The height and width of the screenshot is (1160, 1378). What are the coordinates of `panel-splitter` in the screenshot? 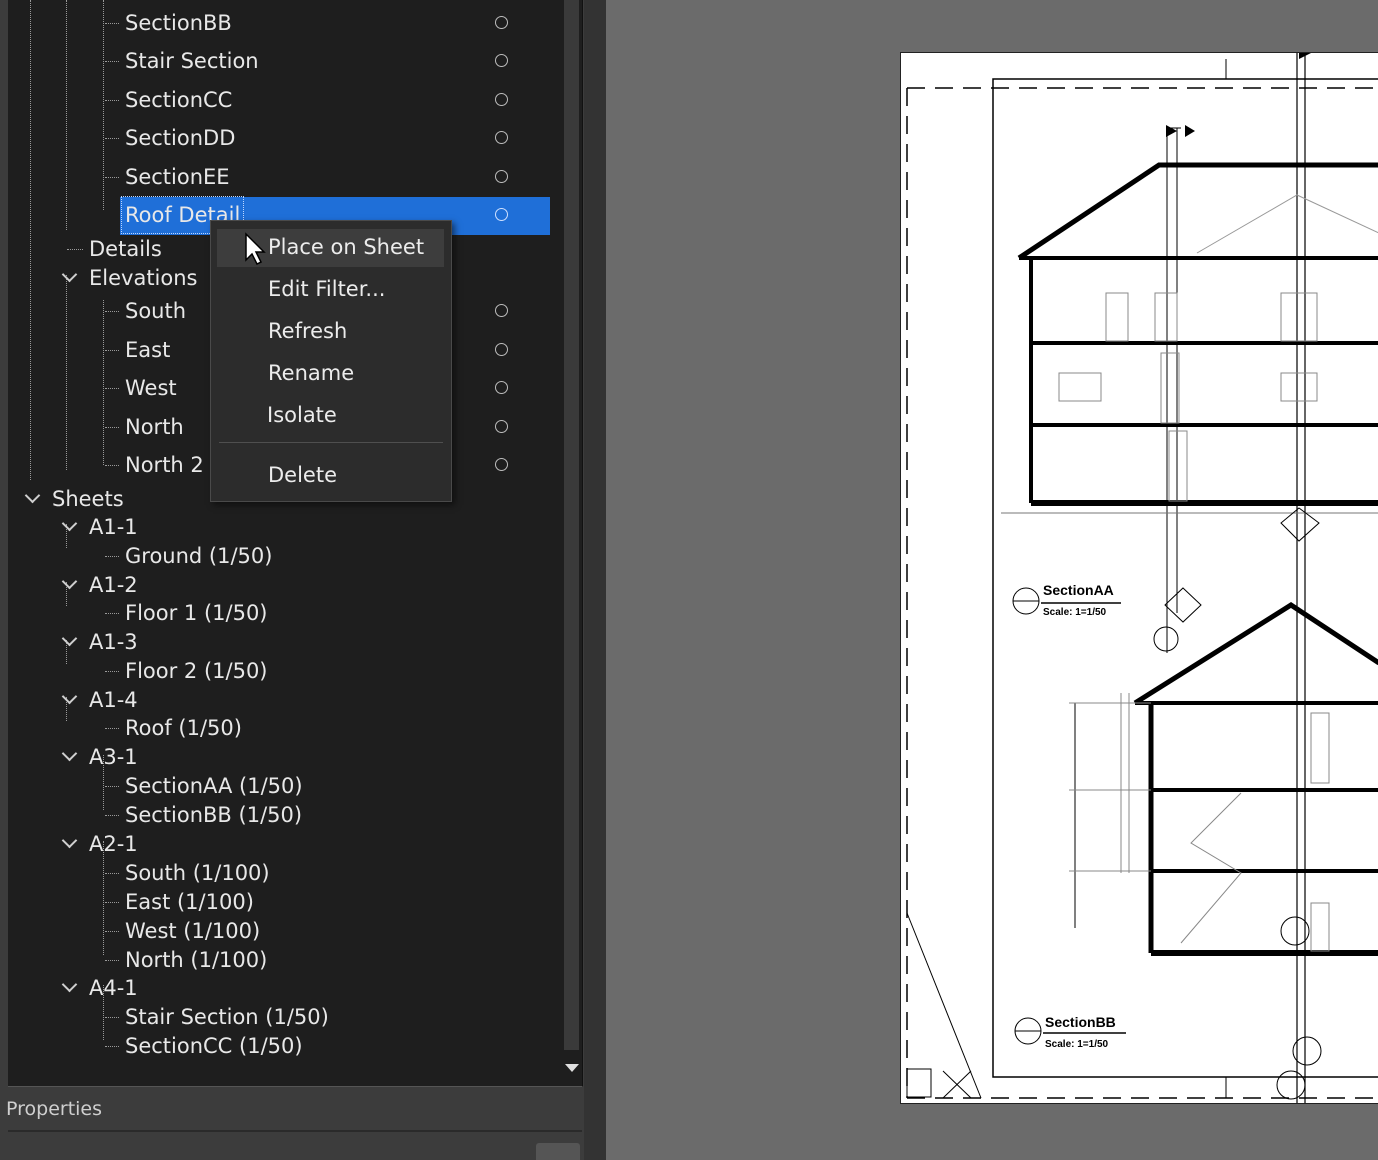 It's located at (595, 580).